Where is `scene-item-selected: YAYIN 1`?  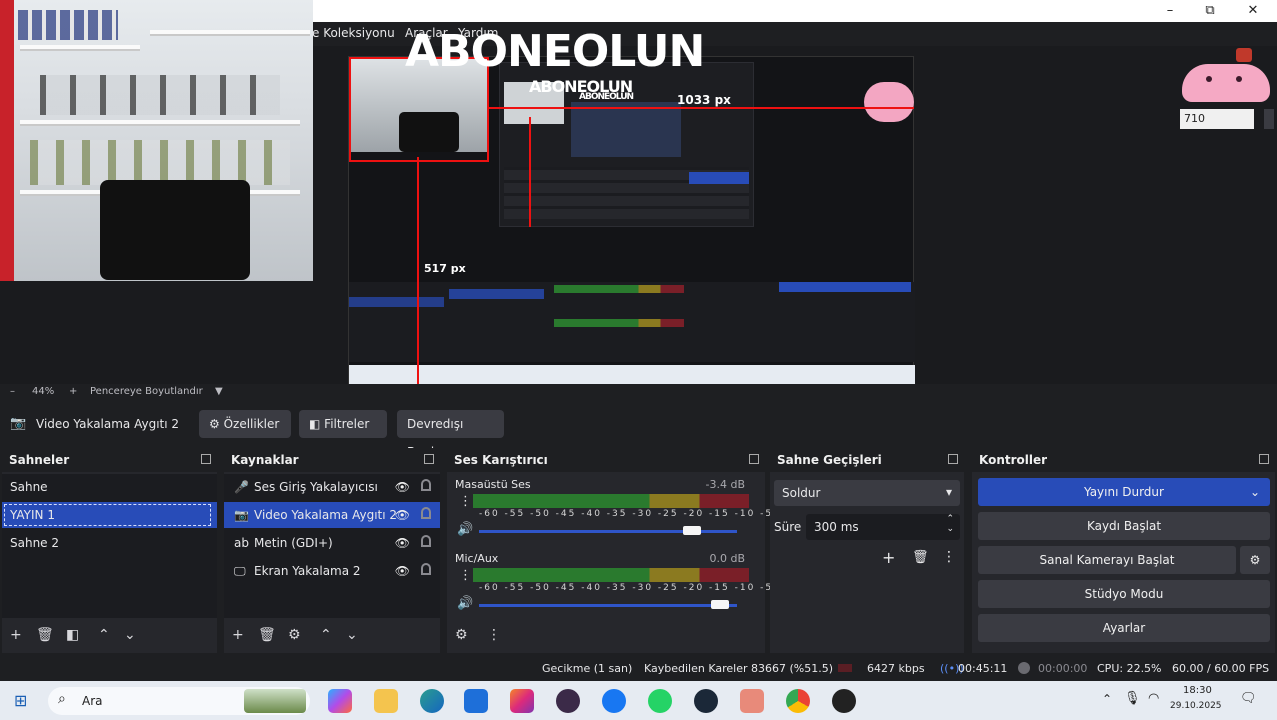 scene-item-selected: YAYIN 1 is located at coordinates (109, 515).